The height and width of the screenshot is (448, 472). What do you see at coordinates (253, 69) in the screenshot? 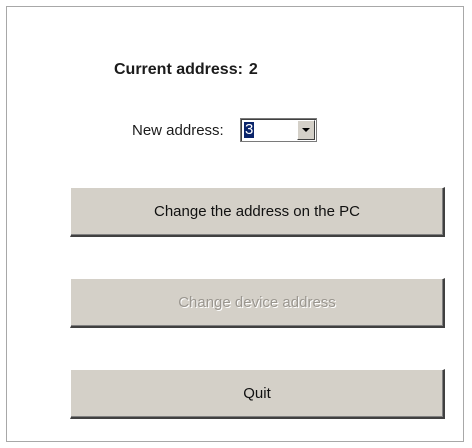
I see `current-address-value: 2` at bounding box center [253, 69].